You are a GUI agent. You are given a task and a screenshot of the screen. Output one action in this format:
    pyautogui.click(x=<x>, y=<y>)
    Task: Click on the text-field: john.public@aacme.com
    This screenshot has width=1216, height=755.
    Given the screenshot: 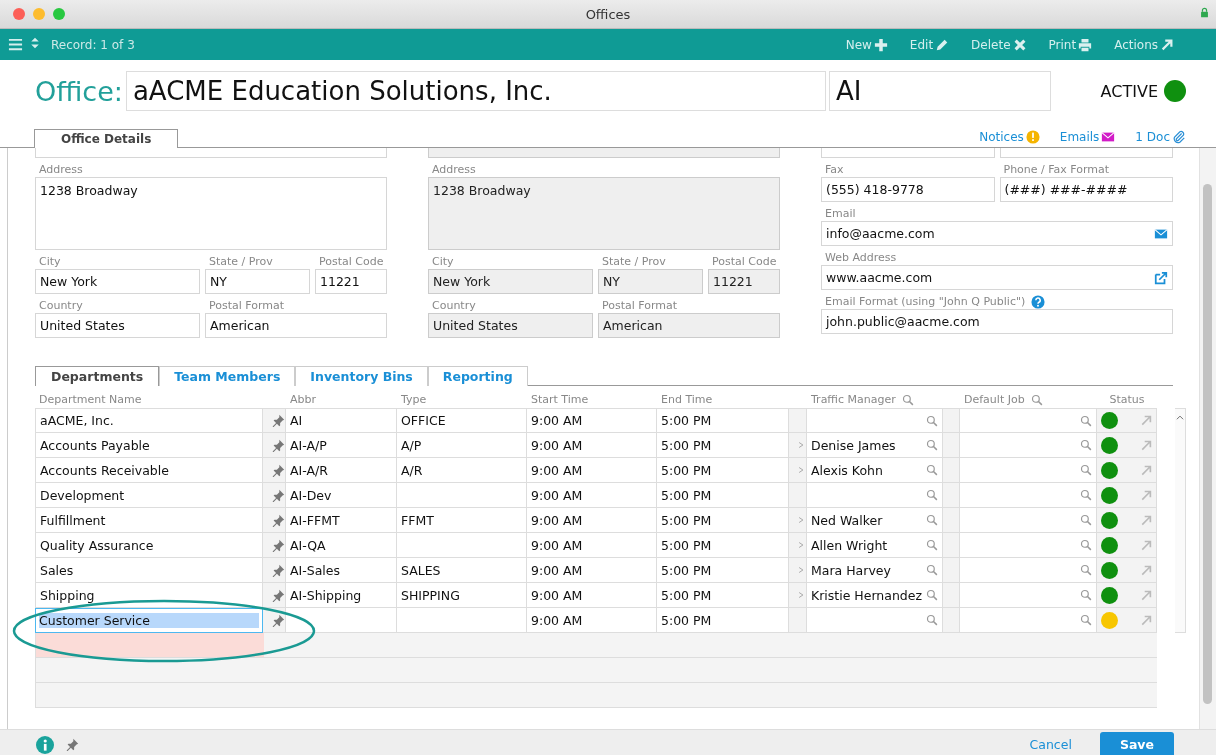 What is the action you would take?
    pyautogui.click(x=997, y=321)
    